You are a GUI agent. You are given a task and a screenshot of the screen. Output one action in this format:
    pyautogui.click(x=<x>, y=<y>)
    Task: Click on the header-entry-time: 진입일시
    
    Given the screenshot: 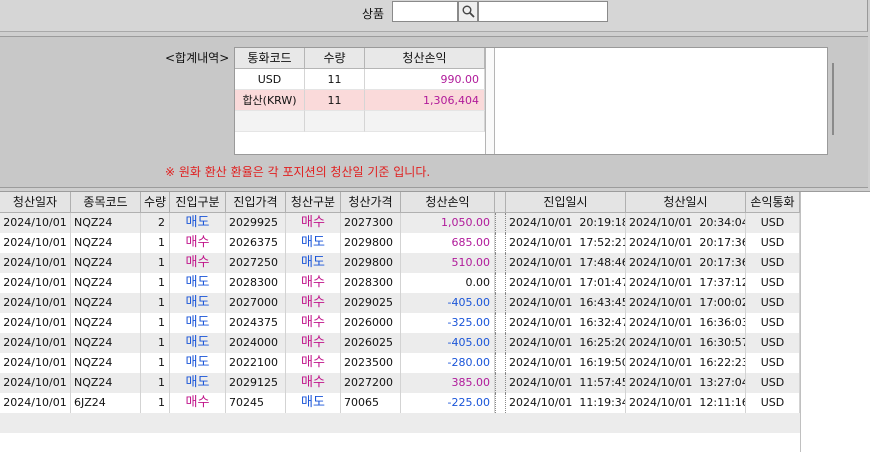 What is the action you would take?
    pyautogui.click(x=566, y=202)
    